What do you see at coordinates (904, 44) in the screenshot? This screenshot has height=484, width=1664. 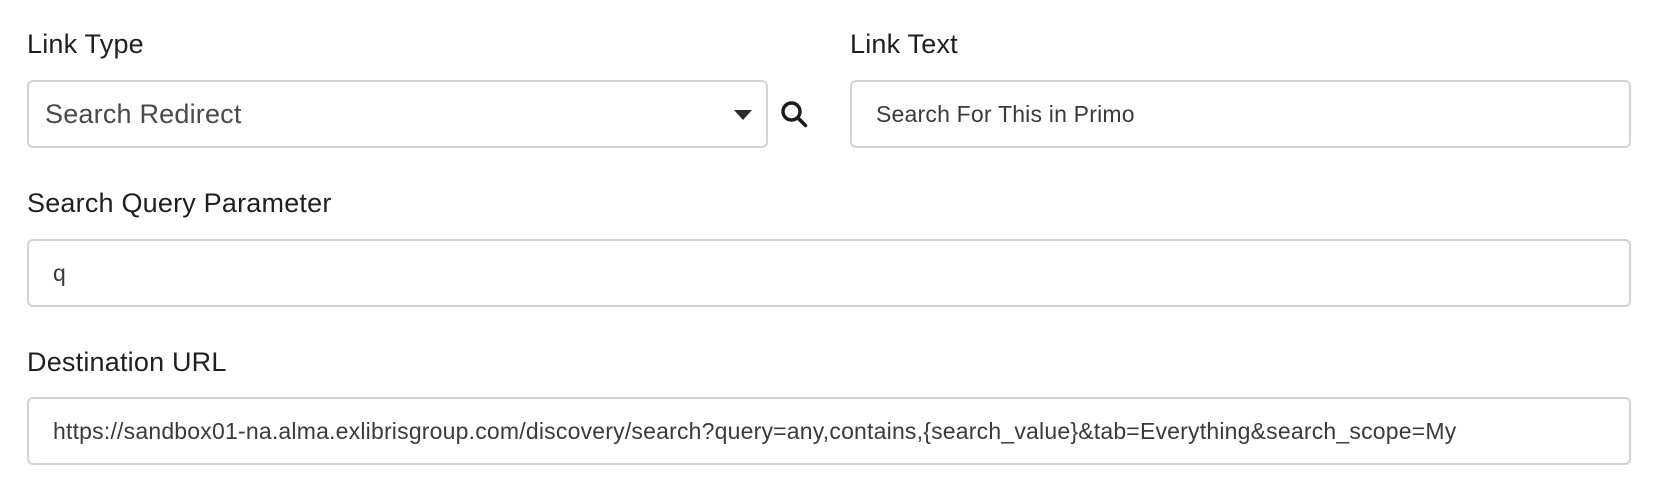 I see `link-text-label: Link Text` at bounding box center [904, 44].